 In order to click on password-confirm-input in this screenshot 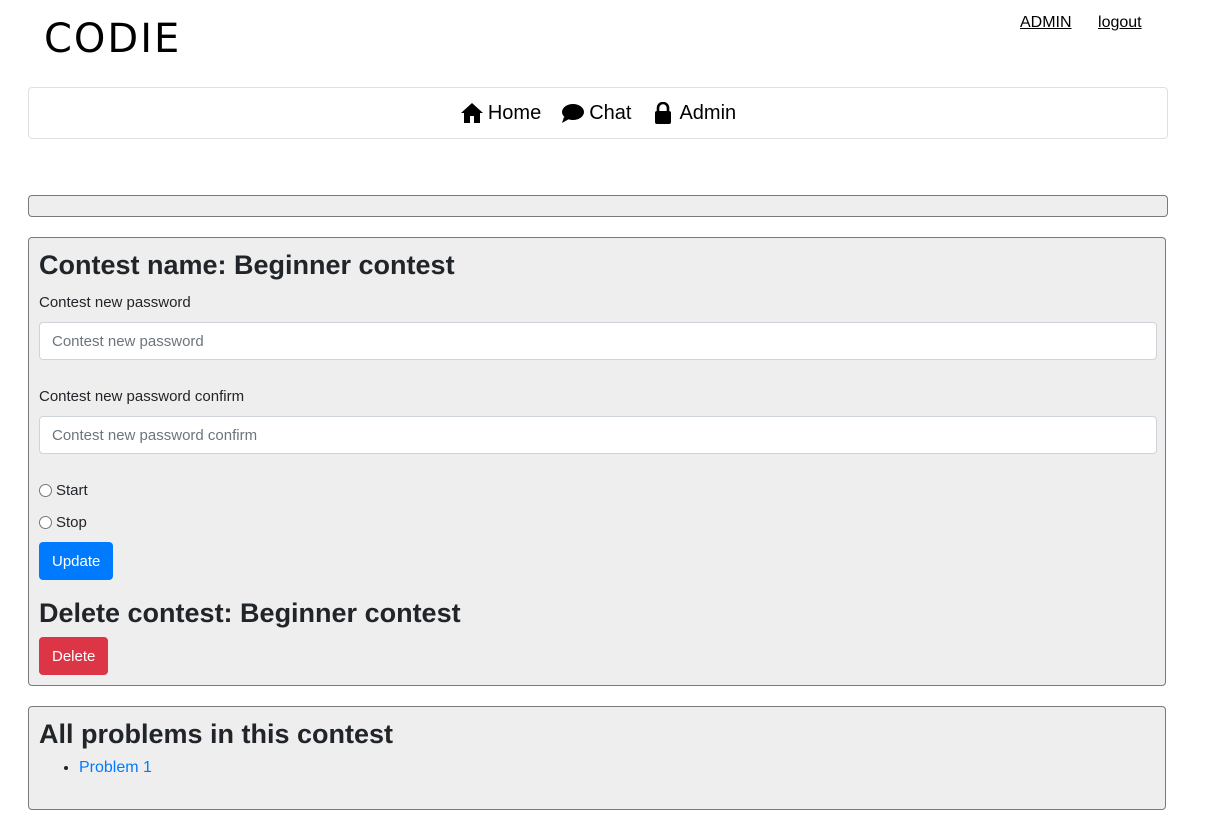, I will do `click(598, 435)`.